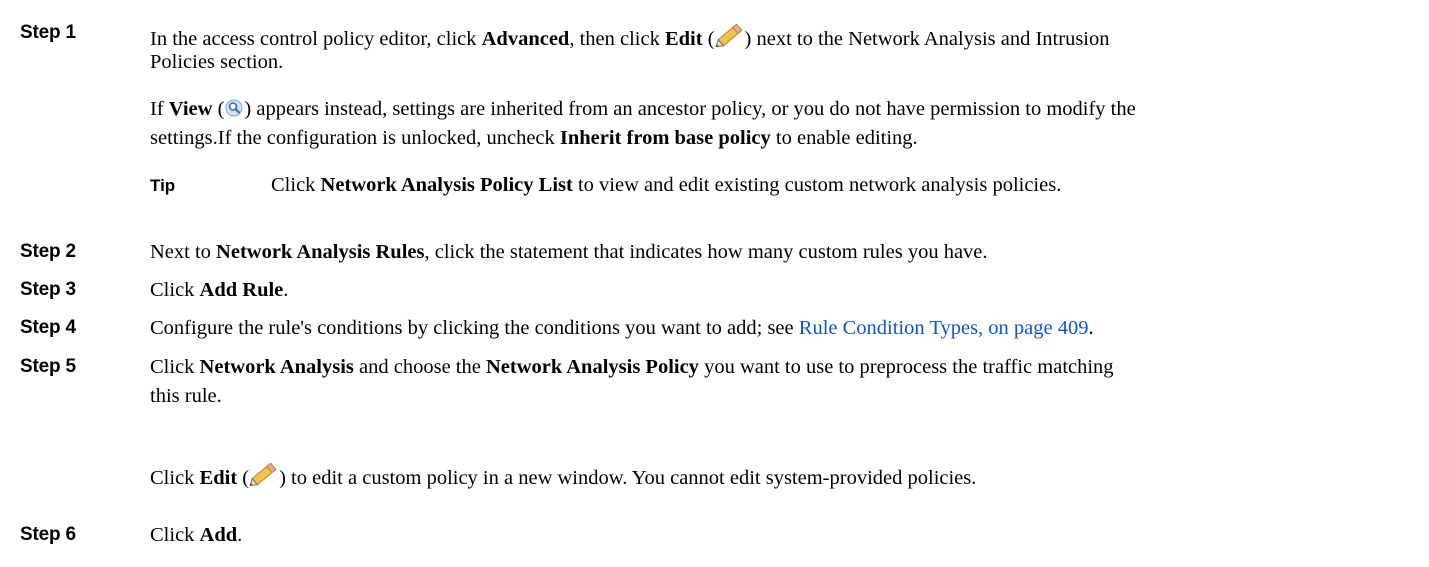 The height and width of the screenshot is (567, 1429). Describe the element at coordinates (218, 535) in the screenshot. I see `add-label: Add` at that location.